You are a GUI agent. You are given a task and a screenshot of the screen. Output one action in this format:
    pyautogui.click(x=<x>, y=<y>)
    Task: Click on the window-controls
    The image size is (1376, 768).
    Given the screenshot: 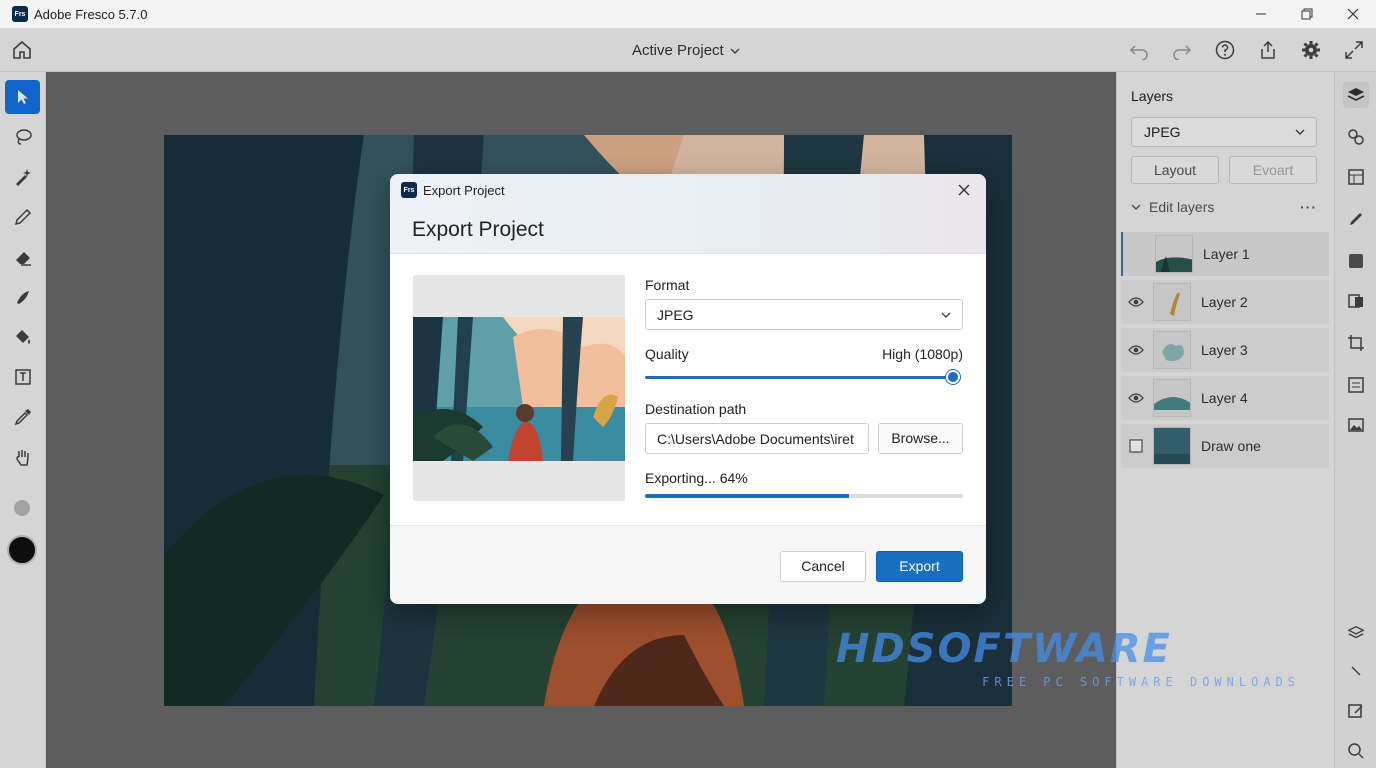 What is the action you would take?
    pyautogui.click(x=1307, y=14)
    